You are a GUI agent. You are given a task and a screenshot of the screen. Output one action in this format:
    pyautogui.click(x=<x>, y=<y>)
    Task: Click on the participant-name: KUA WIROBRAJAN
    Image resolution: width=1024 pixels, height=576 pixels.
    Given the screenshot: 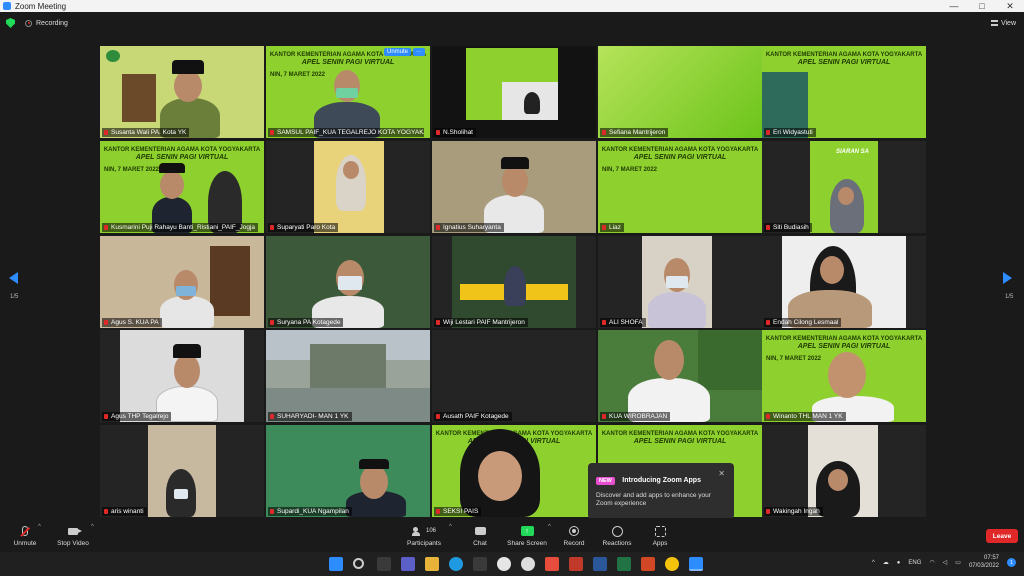 What is the action you would take?
    pyautogui.click(x=635, y=416)
    